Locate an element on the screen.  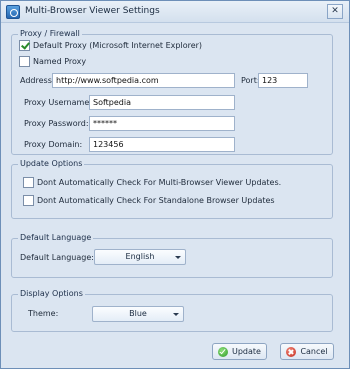
address-label: Address: is located at coordinates (37, 80).